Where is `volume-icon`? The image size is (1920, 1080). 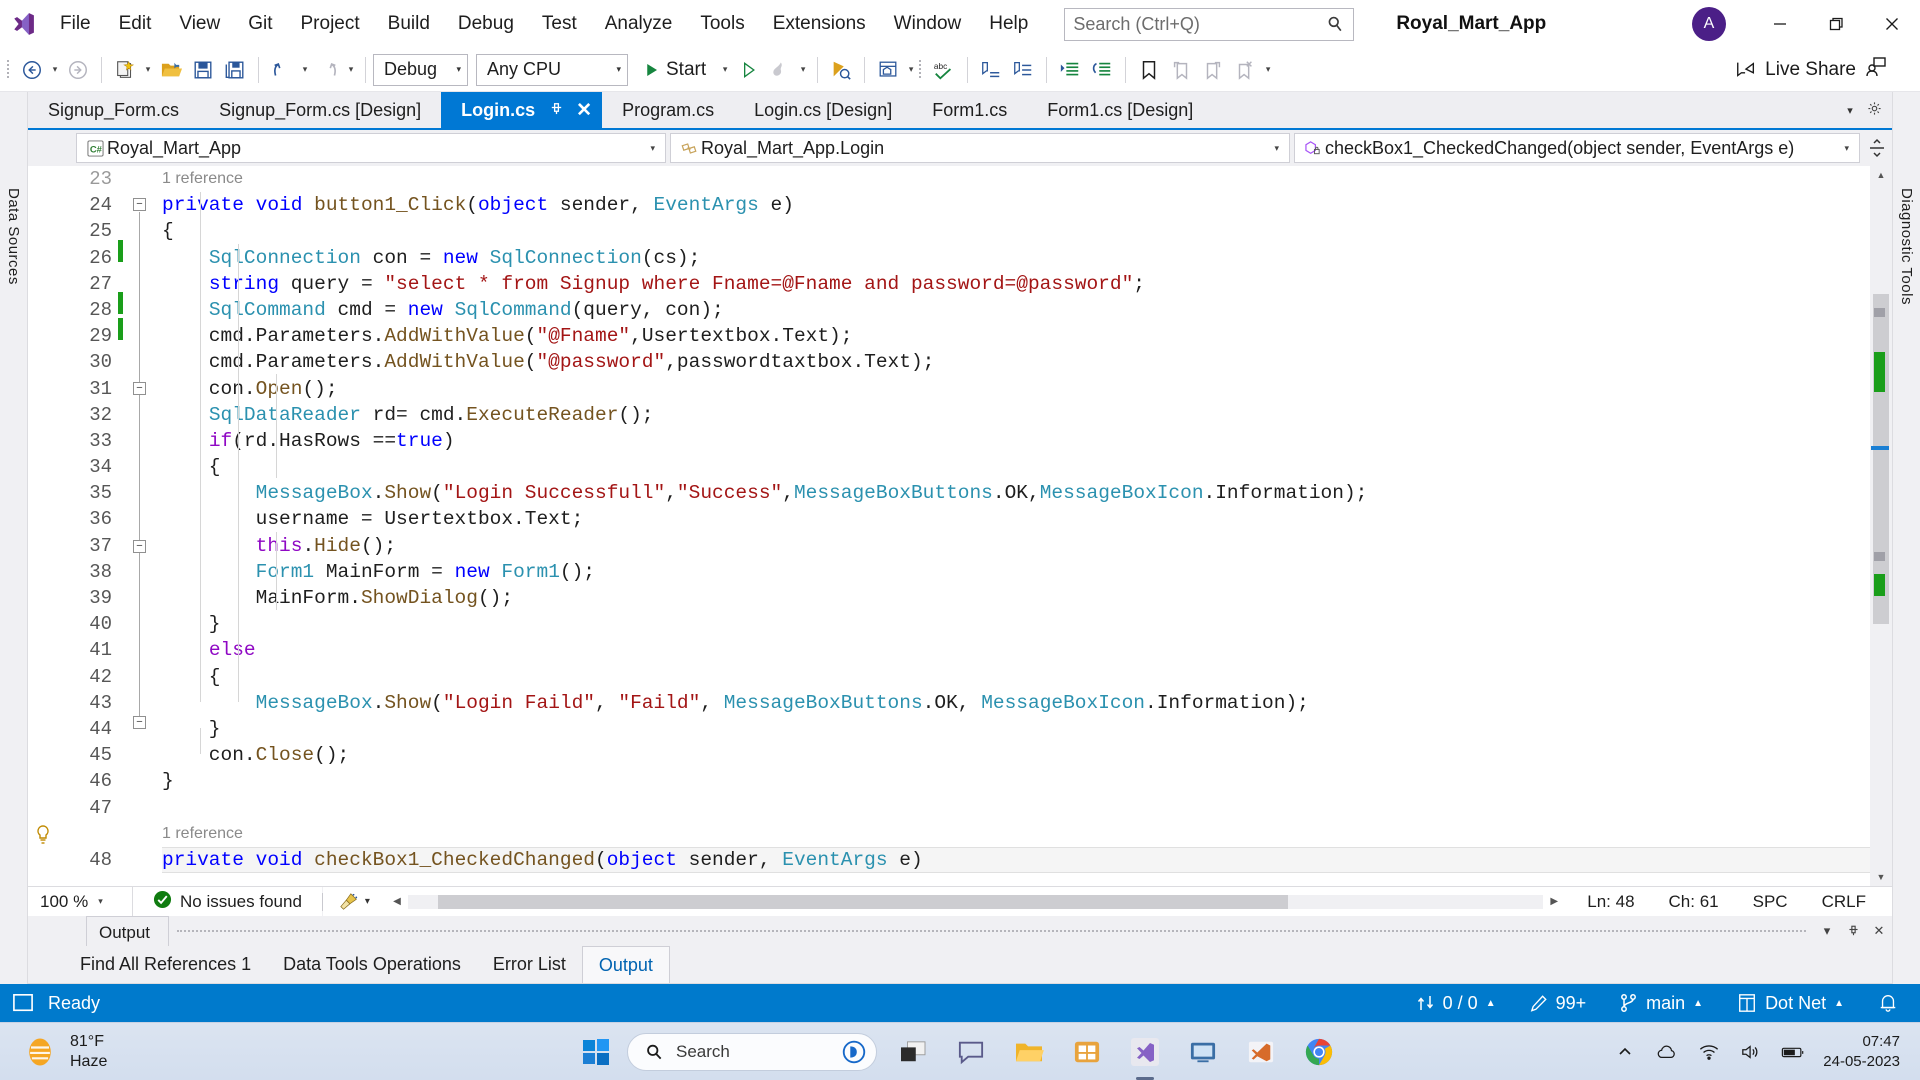 volume-icon is located at coordinates (1751, 1052).